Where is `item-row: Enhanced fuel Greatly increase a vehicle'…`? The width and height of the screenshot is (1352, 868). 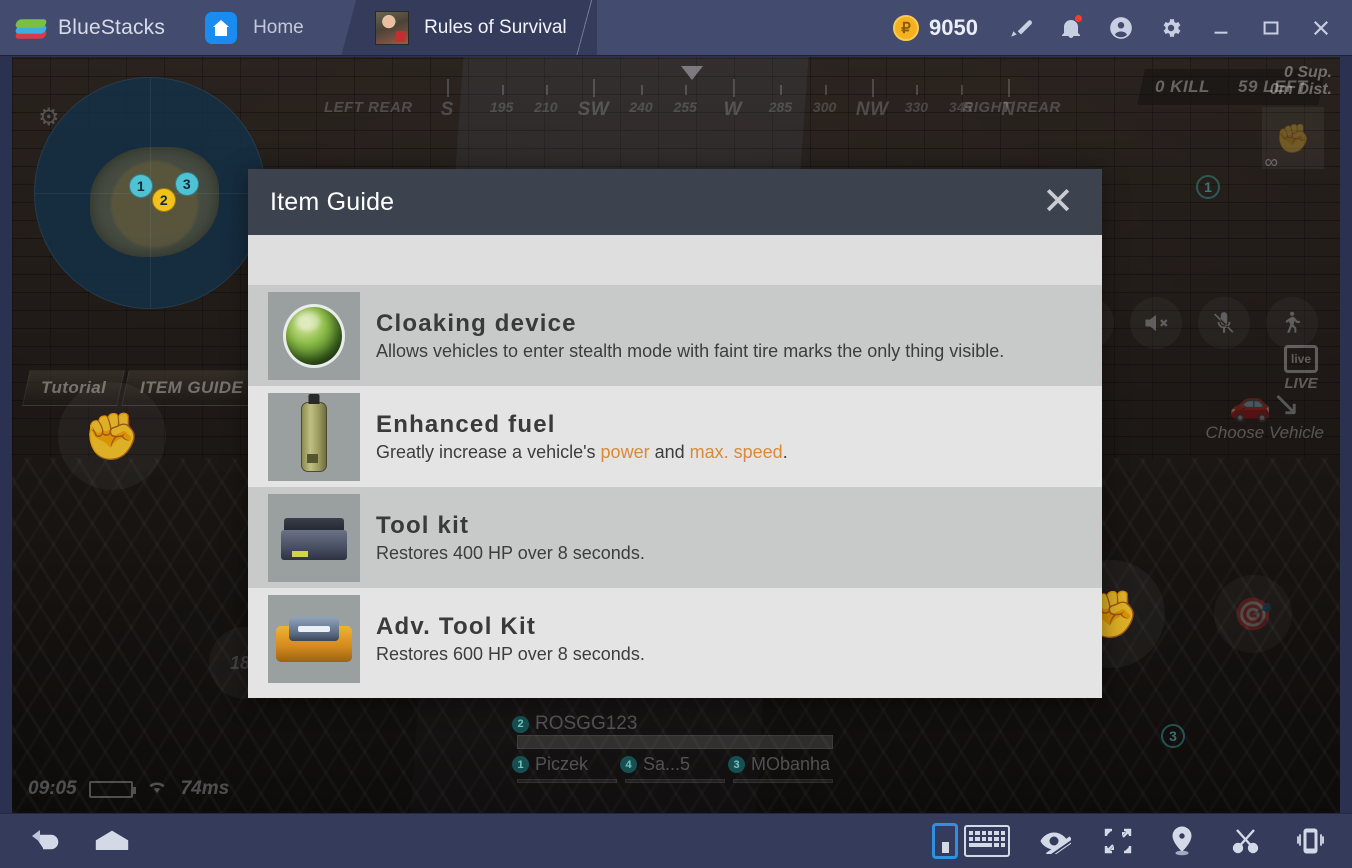
item-row: Enhanced fuel Greatly increase a vehicle'… is located at coordinates (675, 436).